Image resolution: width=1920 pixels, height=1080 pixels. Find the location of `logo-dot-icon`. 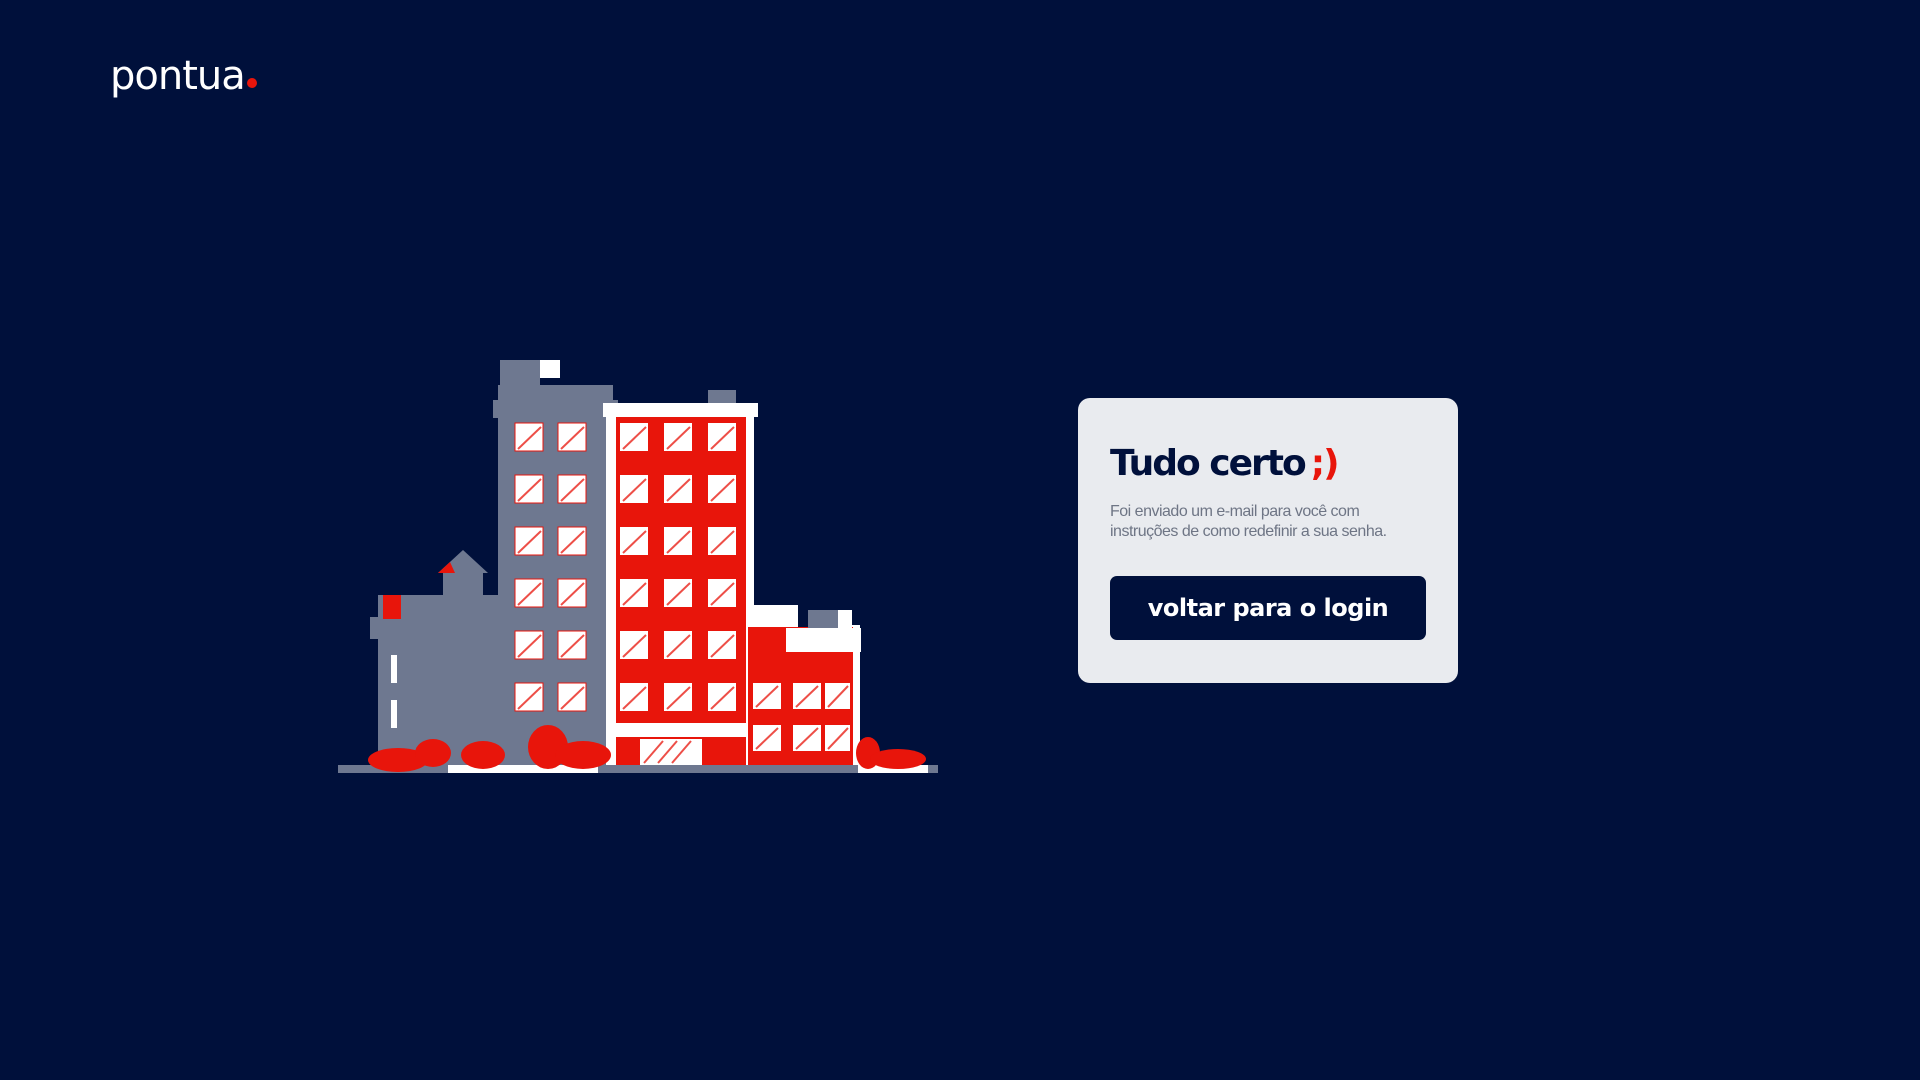

logo-dot-icon is located at coordinates (251, 83).